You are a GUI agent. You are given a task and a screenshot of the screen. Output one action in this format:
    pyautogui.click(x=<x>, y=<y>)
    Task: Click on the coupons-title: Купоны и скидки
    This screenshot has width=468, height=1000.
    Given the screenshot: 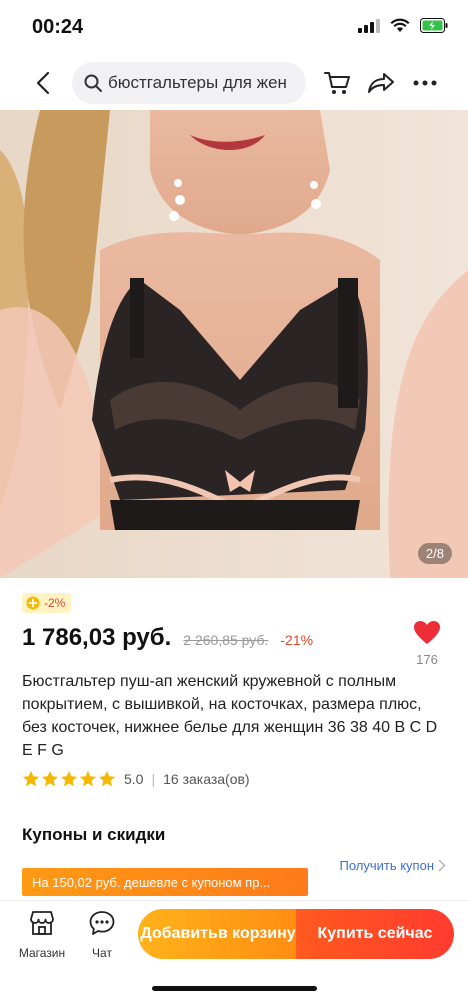 What is the action you would take?
    pyautogui.click(x=94, y=834)
    